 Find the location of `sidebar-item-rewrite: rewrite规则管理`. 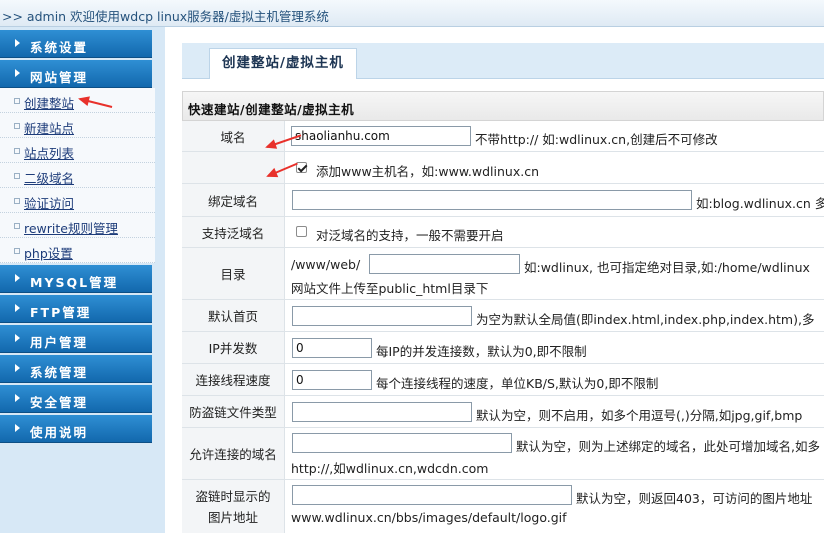

sidebar-item-rewrite: rewrite规则管理 is located at coordinates (77, 225).